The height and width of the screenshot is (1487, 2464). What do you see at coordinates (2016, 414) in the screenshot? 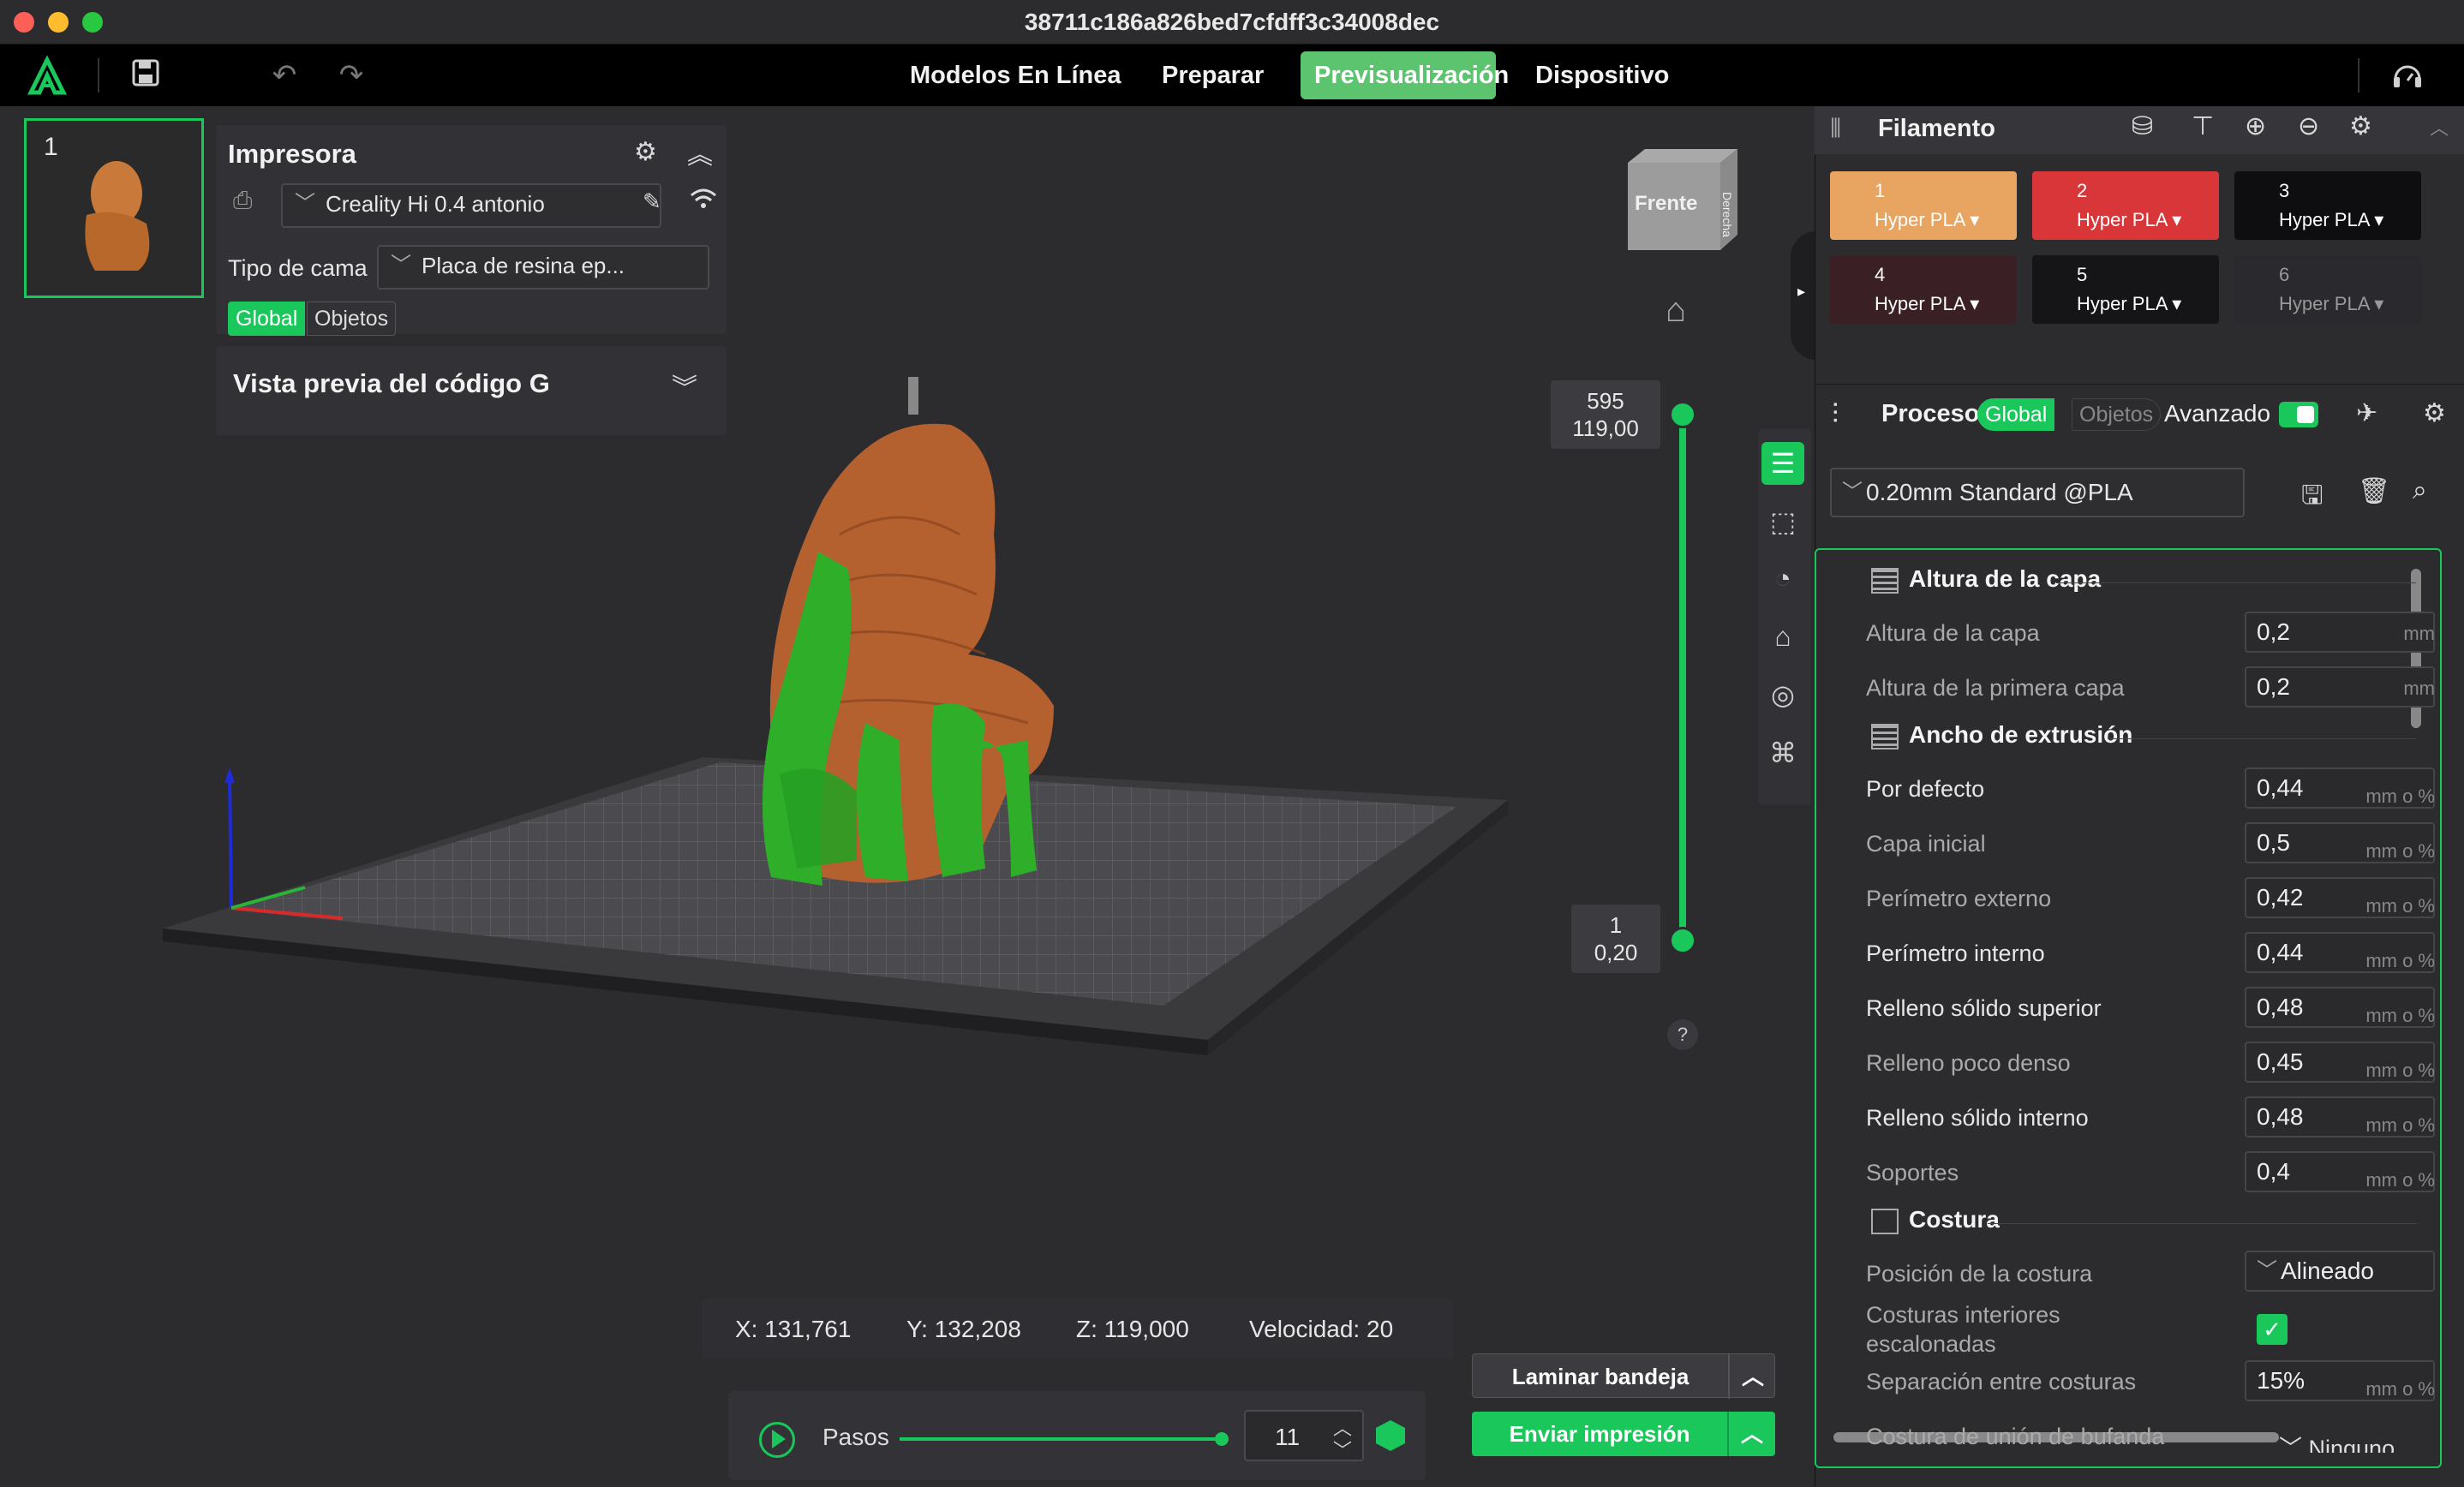
I see `process-global-tab: Global` at bounding box center [2016, 414].